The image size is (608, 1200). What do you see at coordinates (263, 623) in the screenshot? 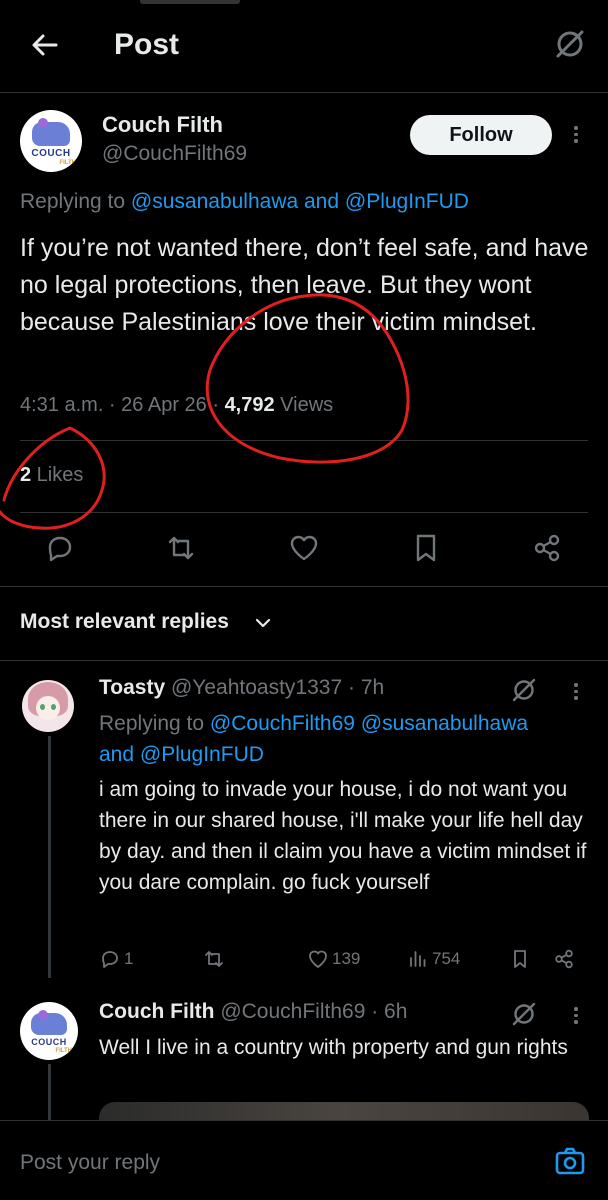
I see `chevron-down-icon` at bounding box center [263, 623].